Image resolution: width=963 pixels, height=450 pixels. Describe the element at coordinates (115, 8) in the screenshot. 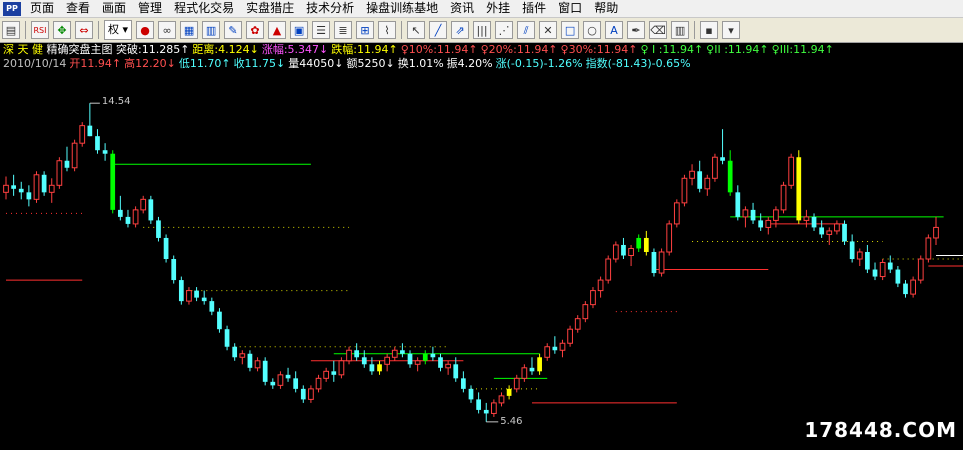

I see `menu-canvas: 画面` at that location.